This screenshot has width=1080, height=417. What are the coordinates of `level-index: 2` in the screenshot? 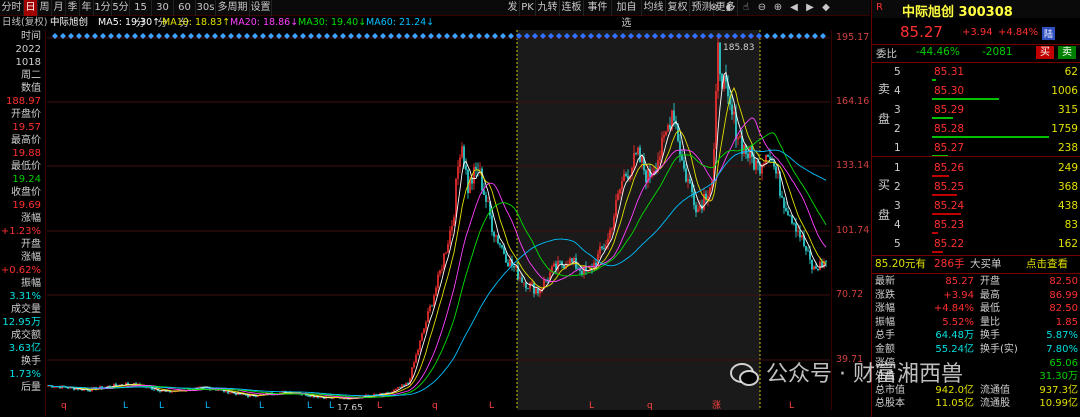 It's located at (897, 129).